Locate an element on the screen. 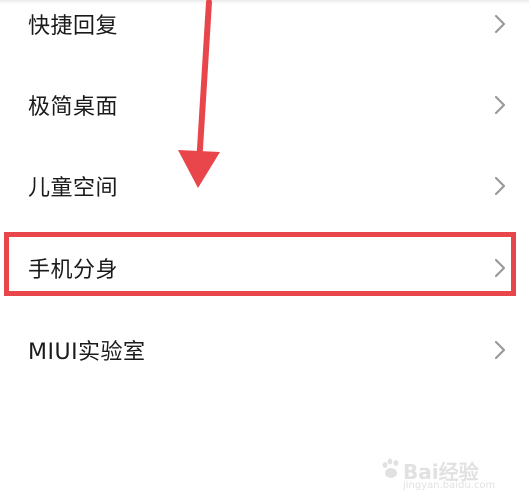 This screenshot has width=529, height=504. list-item-kids-space: 儿童空间 is located at coordinates (264, 186).